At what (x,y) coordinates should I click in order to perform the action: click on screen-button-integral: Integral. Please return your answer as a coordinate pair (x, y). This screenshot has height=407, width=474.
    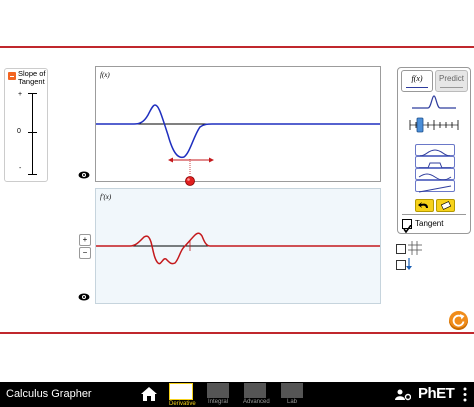
    Looking at the image, I should click on (218, 393).